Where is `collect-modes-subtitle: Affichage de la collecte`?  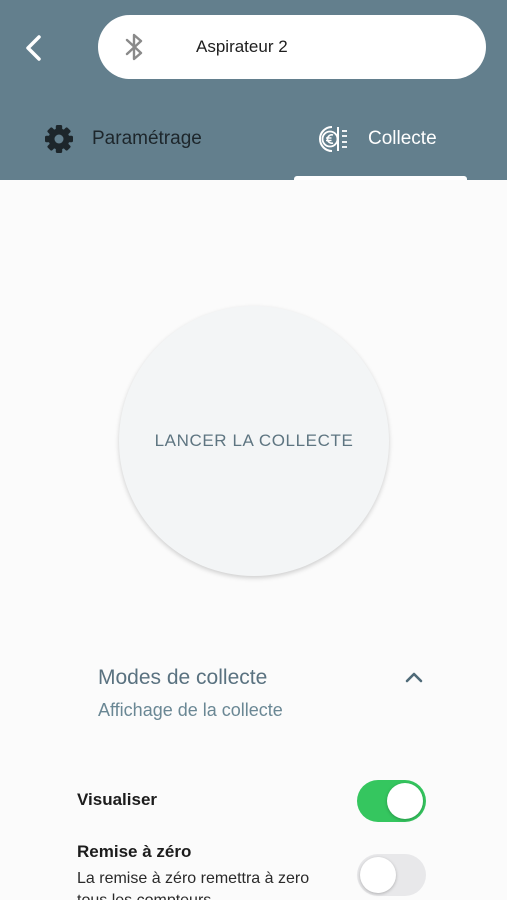
collect-modes-subtitle: Affichage de la collecte is located at coordinates (190, 710).